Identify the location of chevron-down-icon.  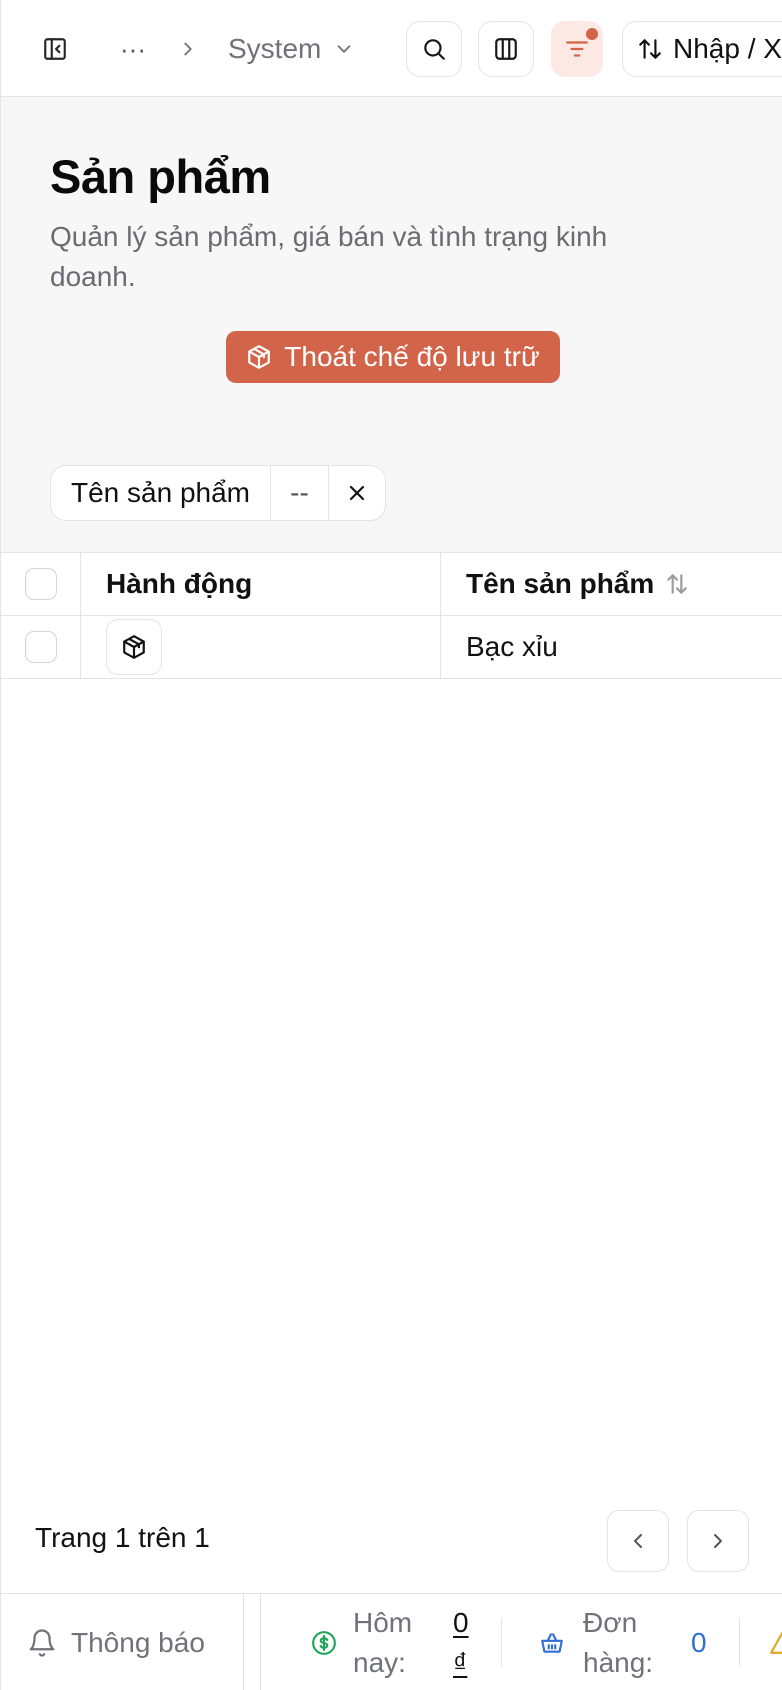
(344, 49).